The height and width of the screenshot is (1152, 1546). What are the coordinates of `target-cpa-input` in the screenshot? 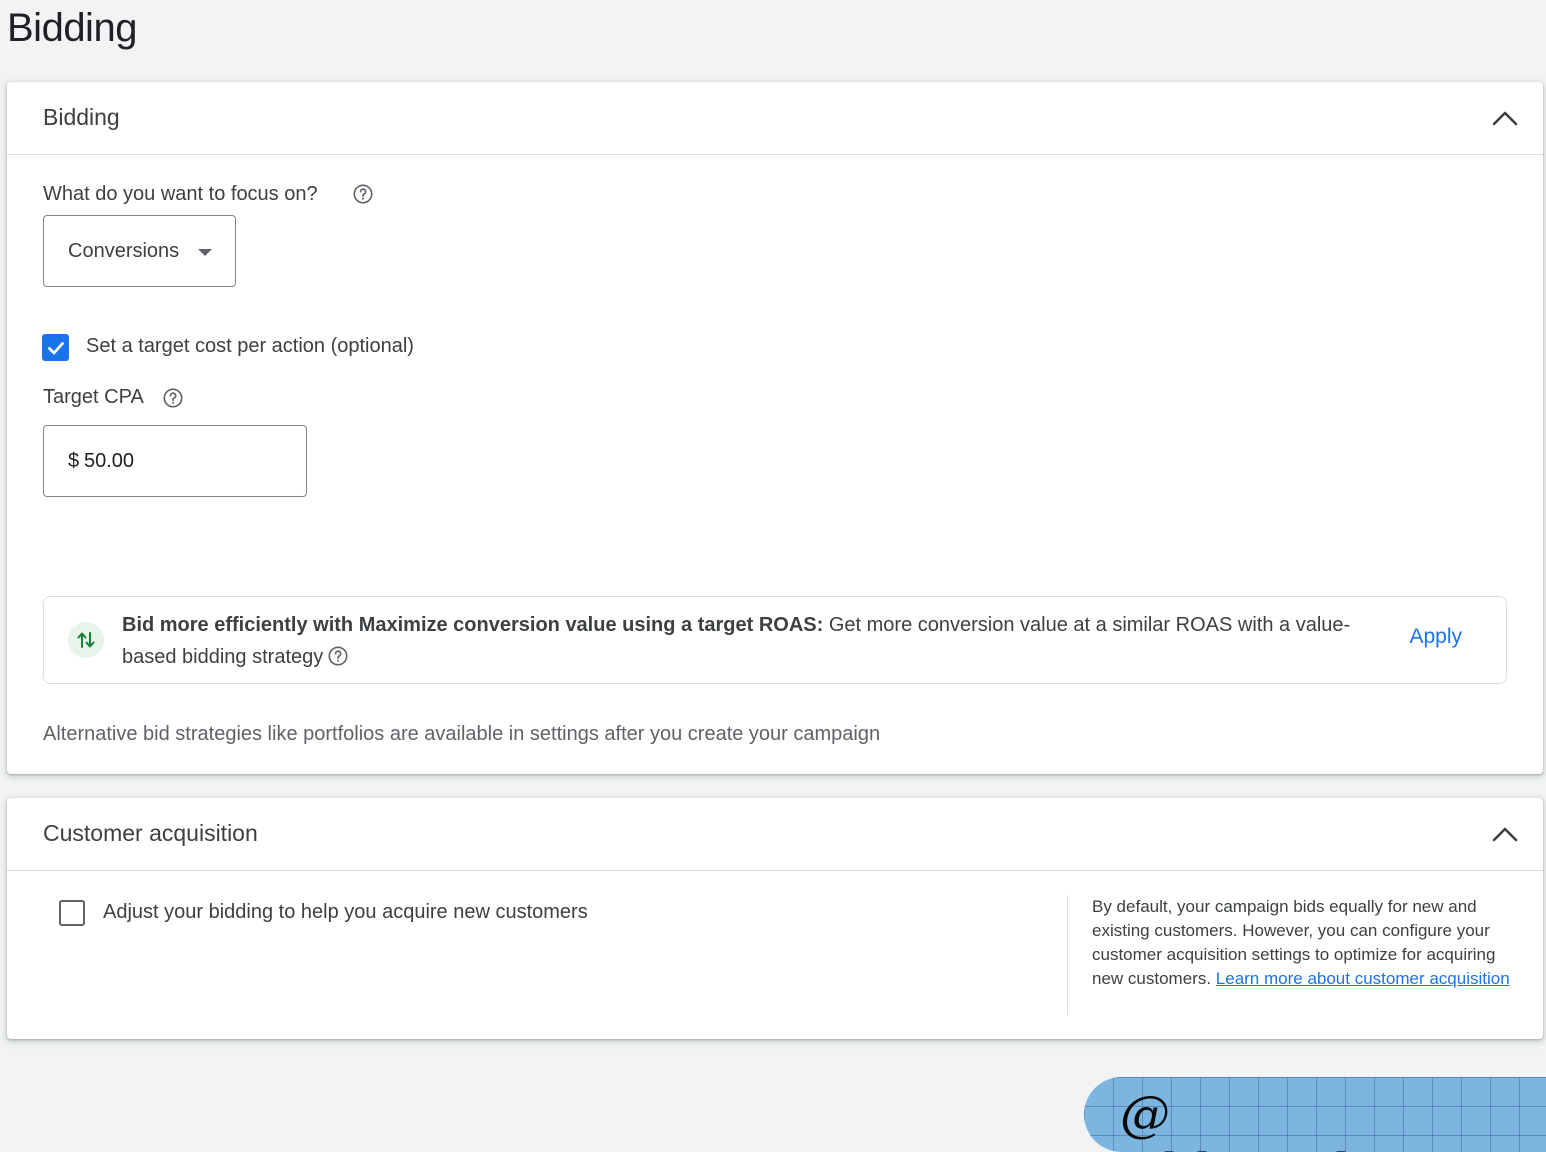 It's located at (184, 461).